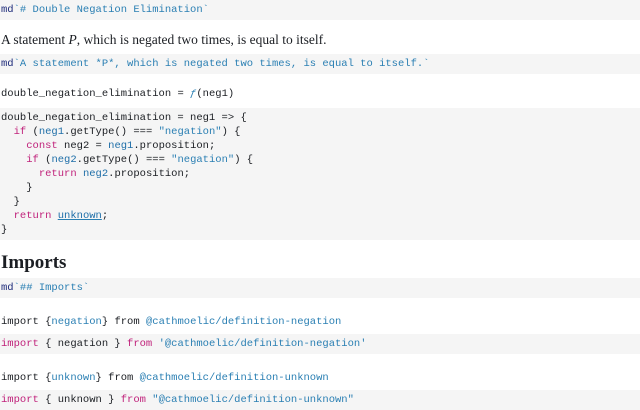  Describe the element at coordinates (34, 262) in the screenshot. I see `imports-heading: Imports` at that location.